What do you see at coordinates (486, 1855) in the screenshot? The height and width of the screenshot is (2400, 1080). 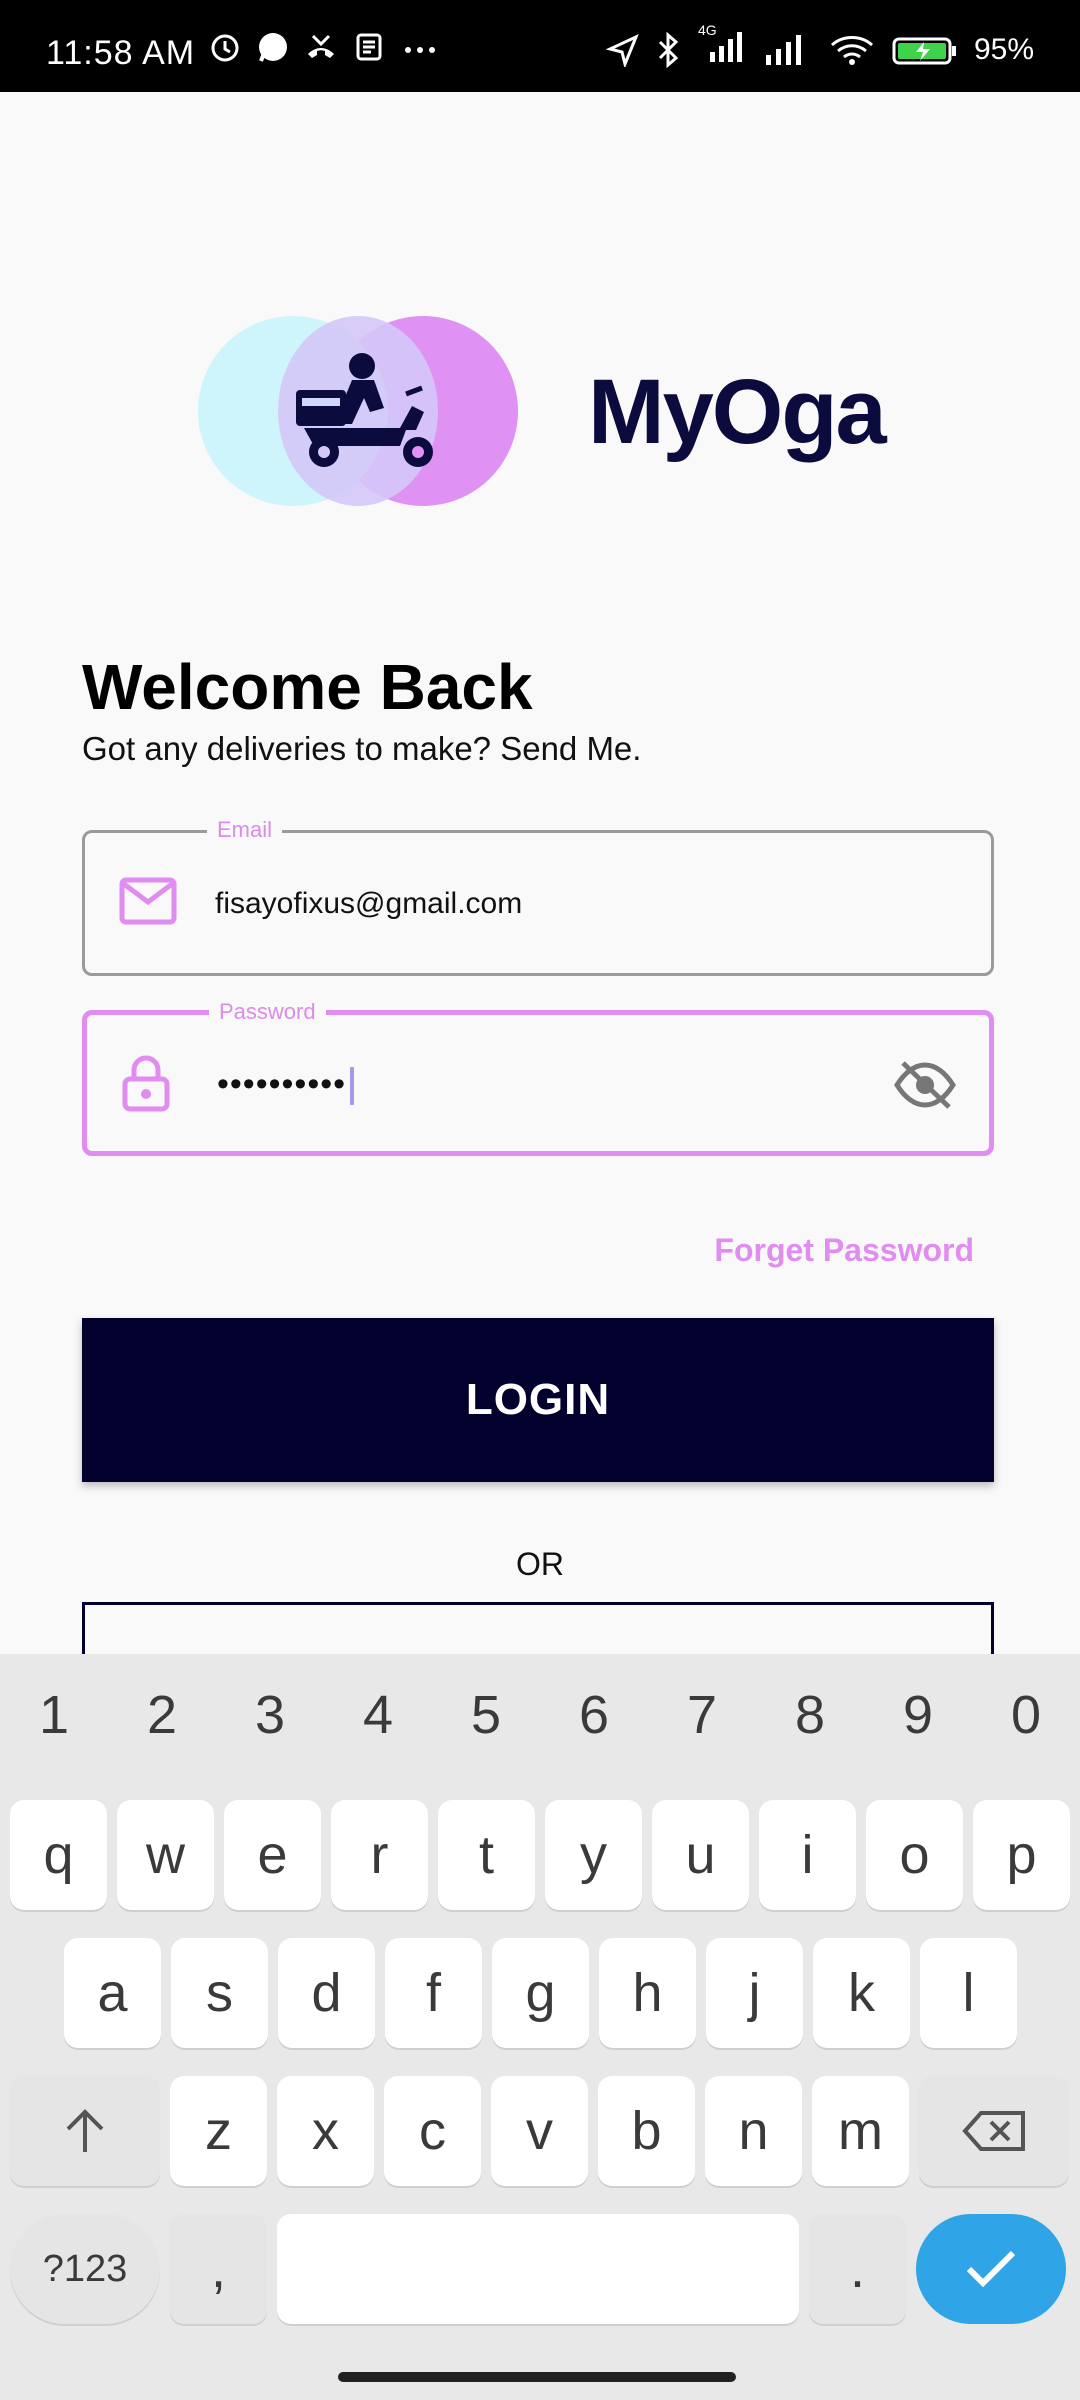 I see `key-t: t` at bounding box center [486, 1855].